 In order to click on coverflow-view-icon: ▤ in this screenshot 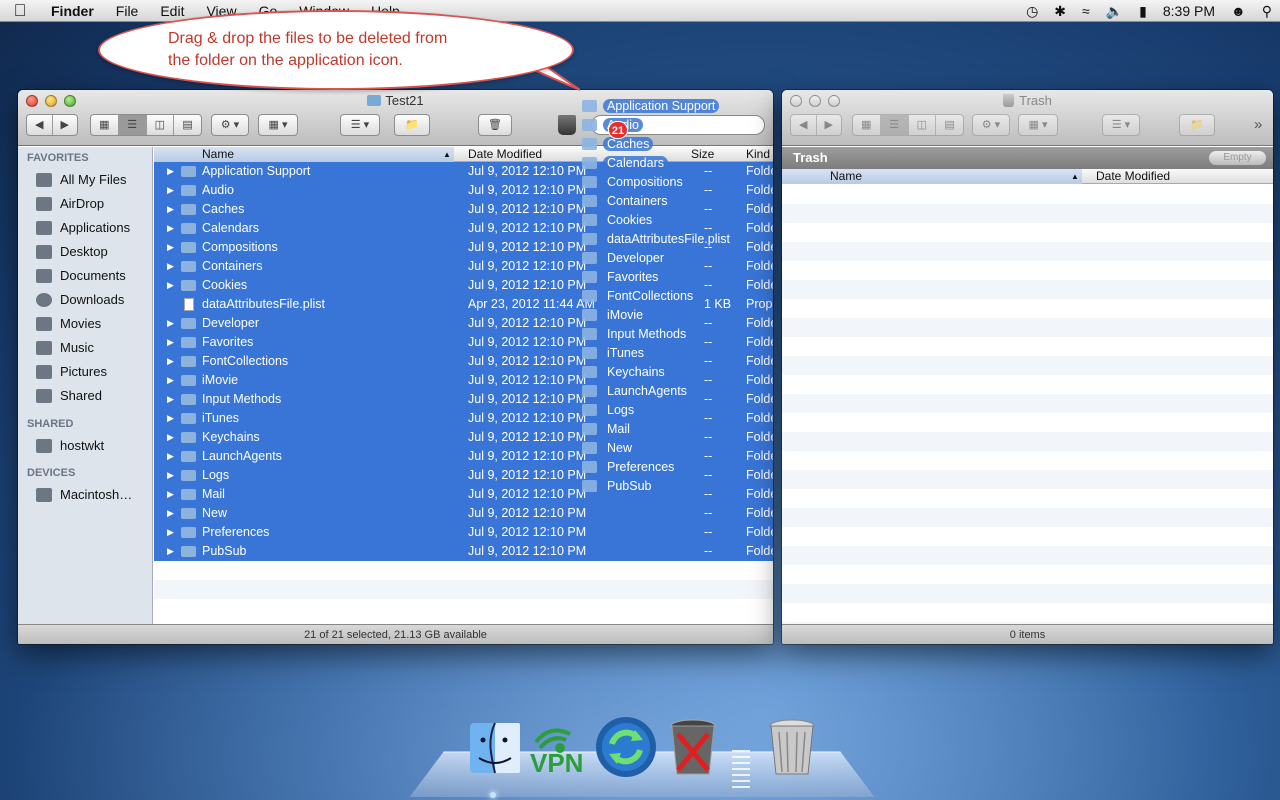, I will do `click(949, 125)`.